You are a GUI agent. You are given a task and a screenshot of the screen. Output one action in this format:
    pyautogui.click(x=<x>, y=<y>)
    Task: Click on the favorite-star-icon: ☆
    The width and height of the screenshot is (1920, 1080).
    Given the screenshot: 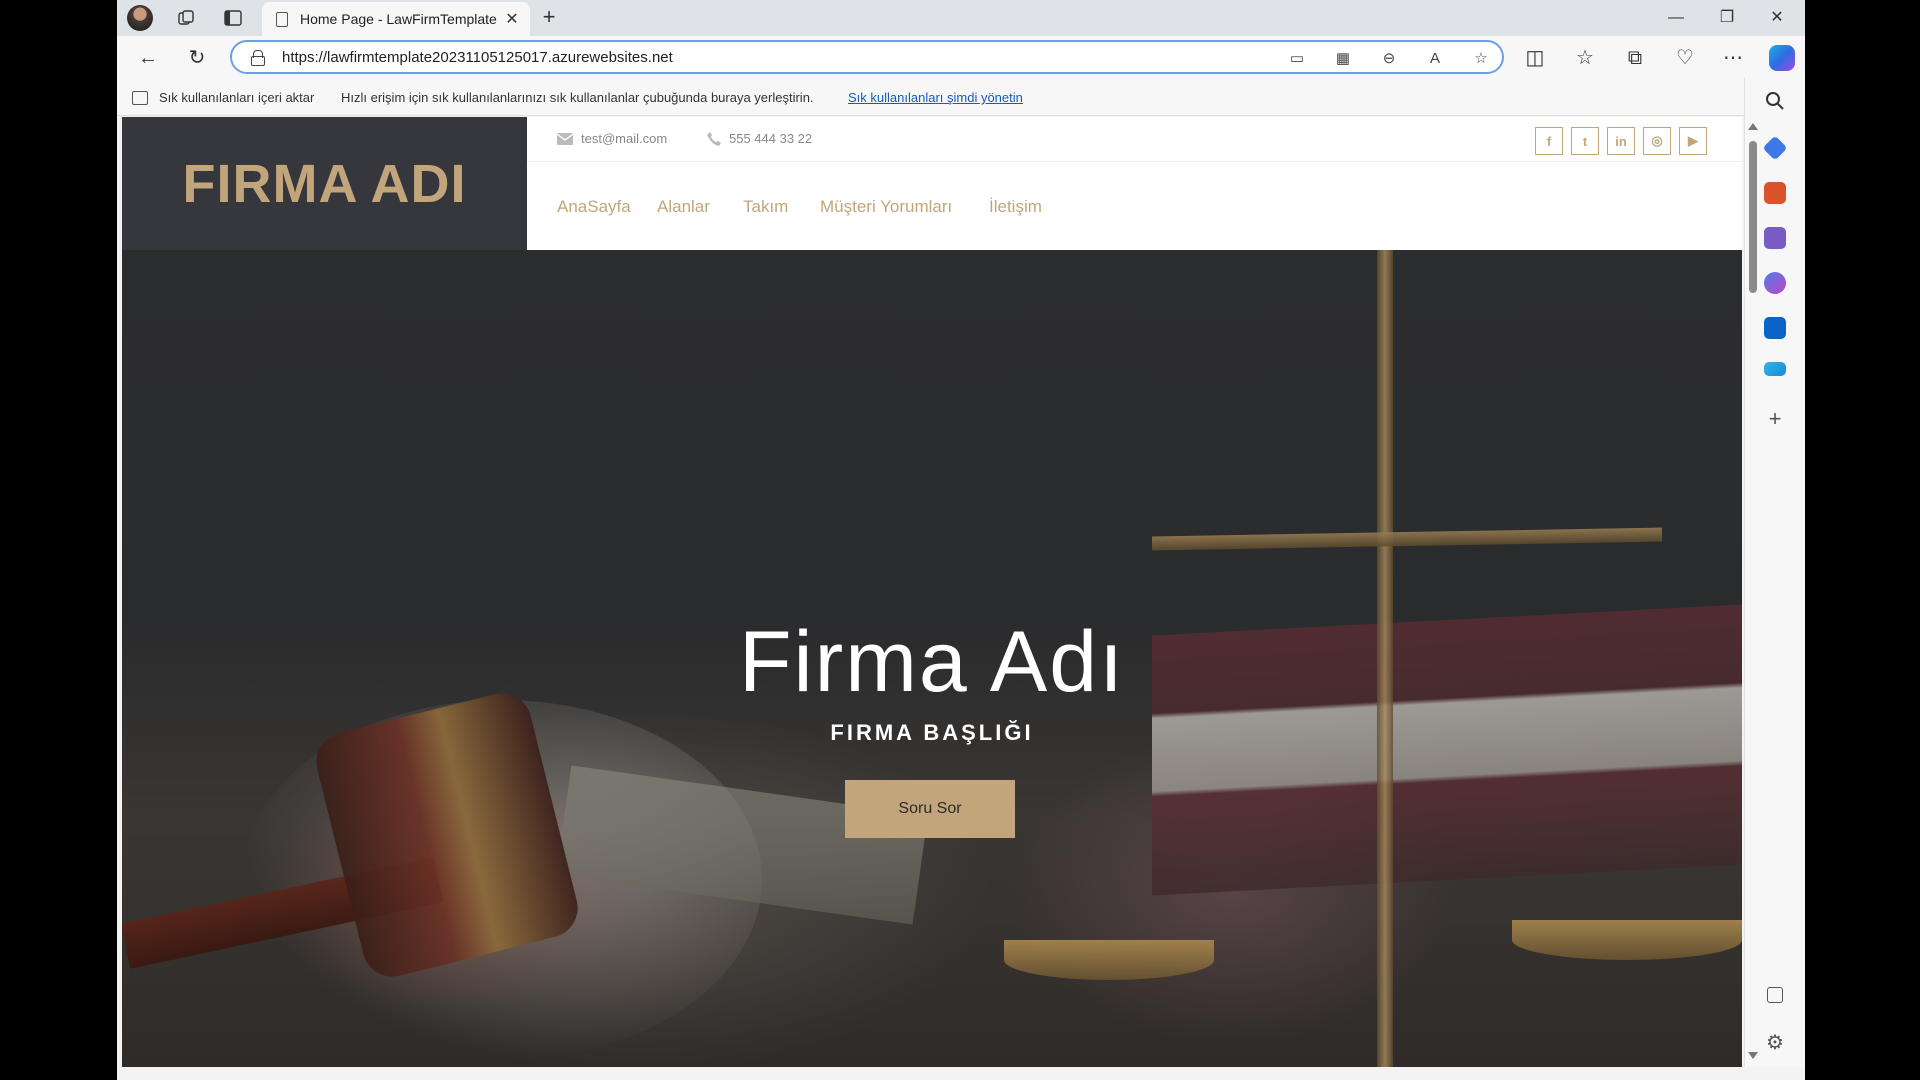 What is the action you would take?
    pyautogui.click(x=1481, y=59)
    